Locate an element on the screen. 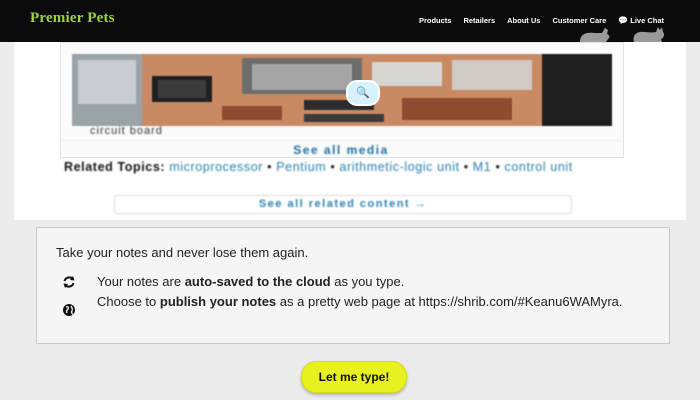 Image resolution: width=700 pixels, height=400 pixels. related-link: control unit is located at coordinates (539, 167).